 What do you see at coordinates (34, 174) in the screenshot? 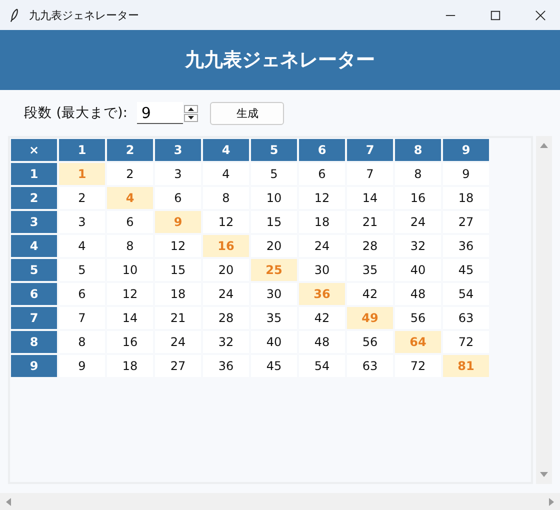
I see `row-header: 1` at bounding box center [34, 174].